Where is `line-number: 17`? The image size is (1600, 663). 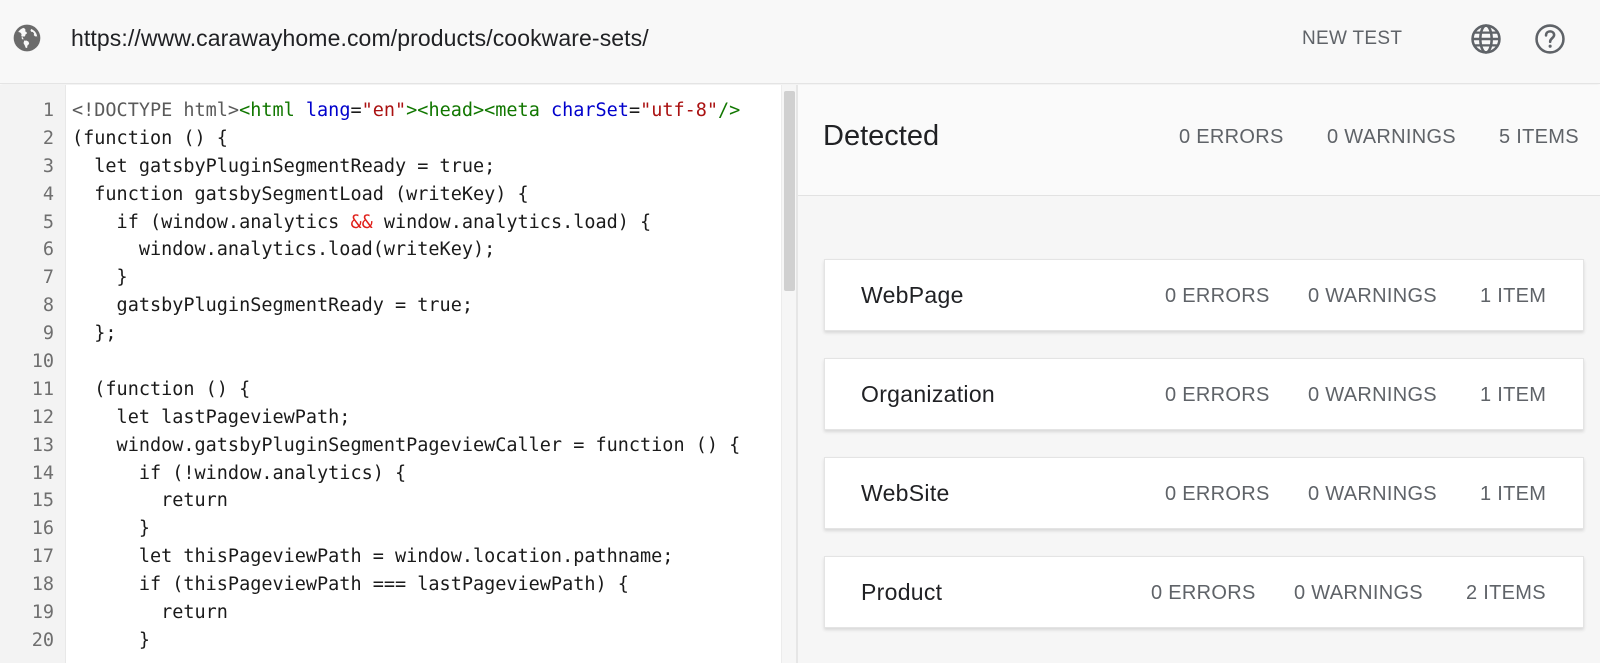
line-number: 17 is located at coordinates (42, 557).